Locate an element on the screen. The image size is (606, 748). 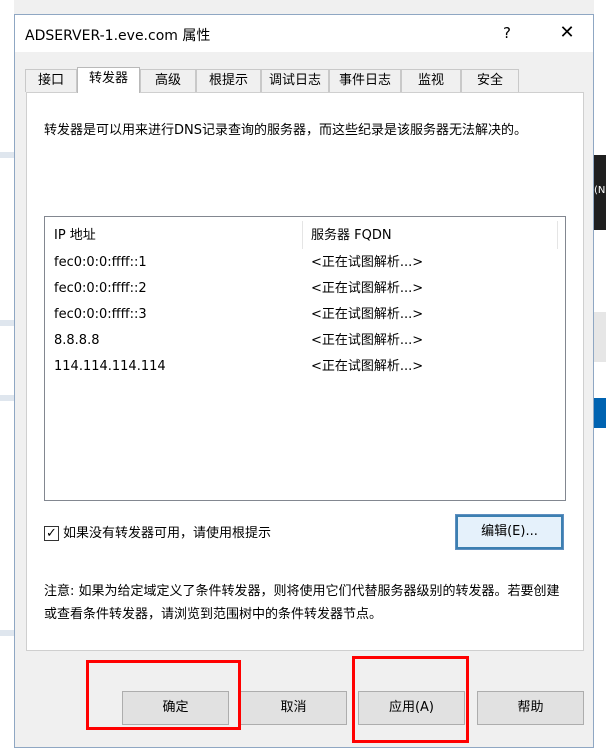
tab-event-logging: 事件日志 is located at coordinates (365, 80).